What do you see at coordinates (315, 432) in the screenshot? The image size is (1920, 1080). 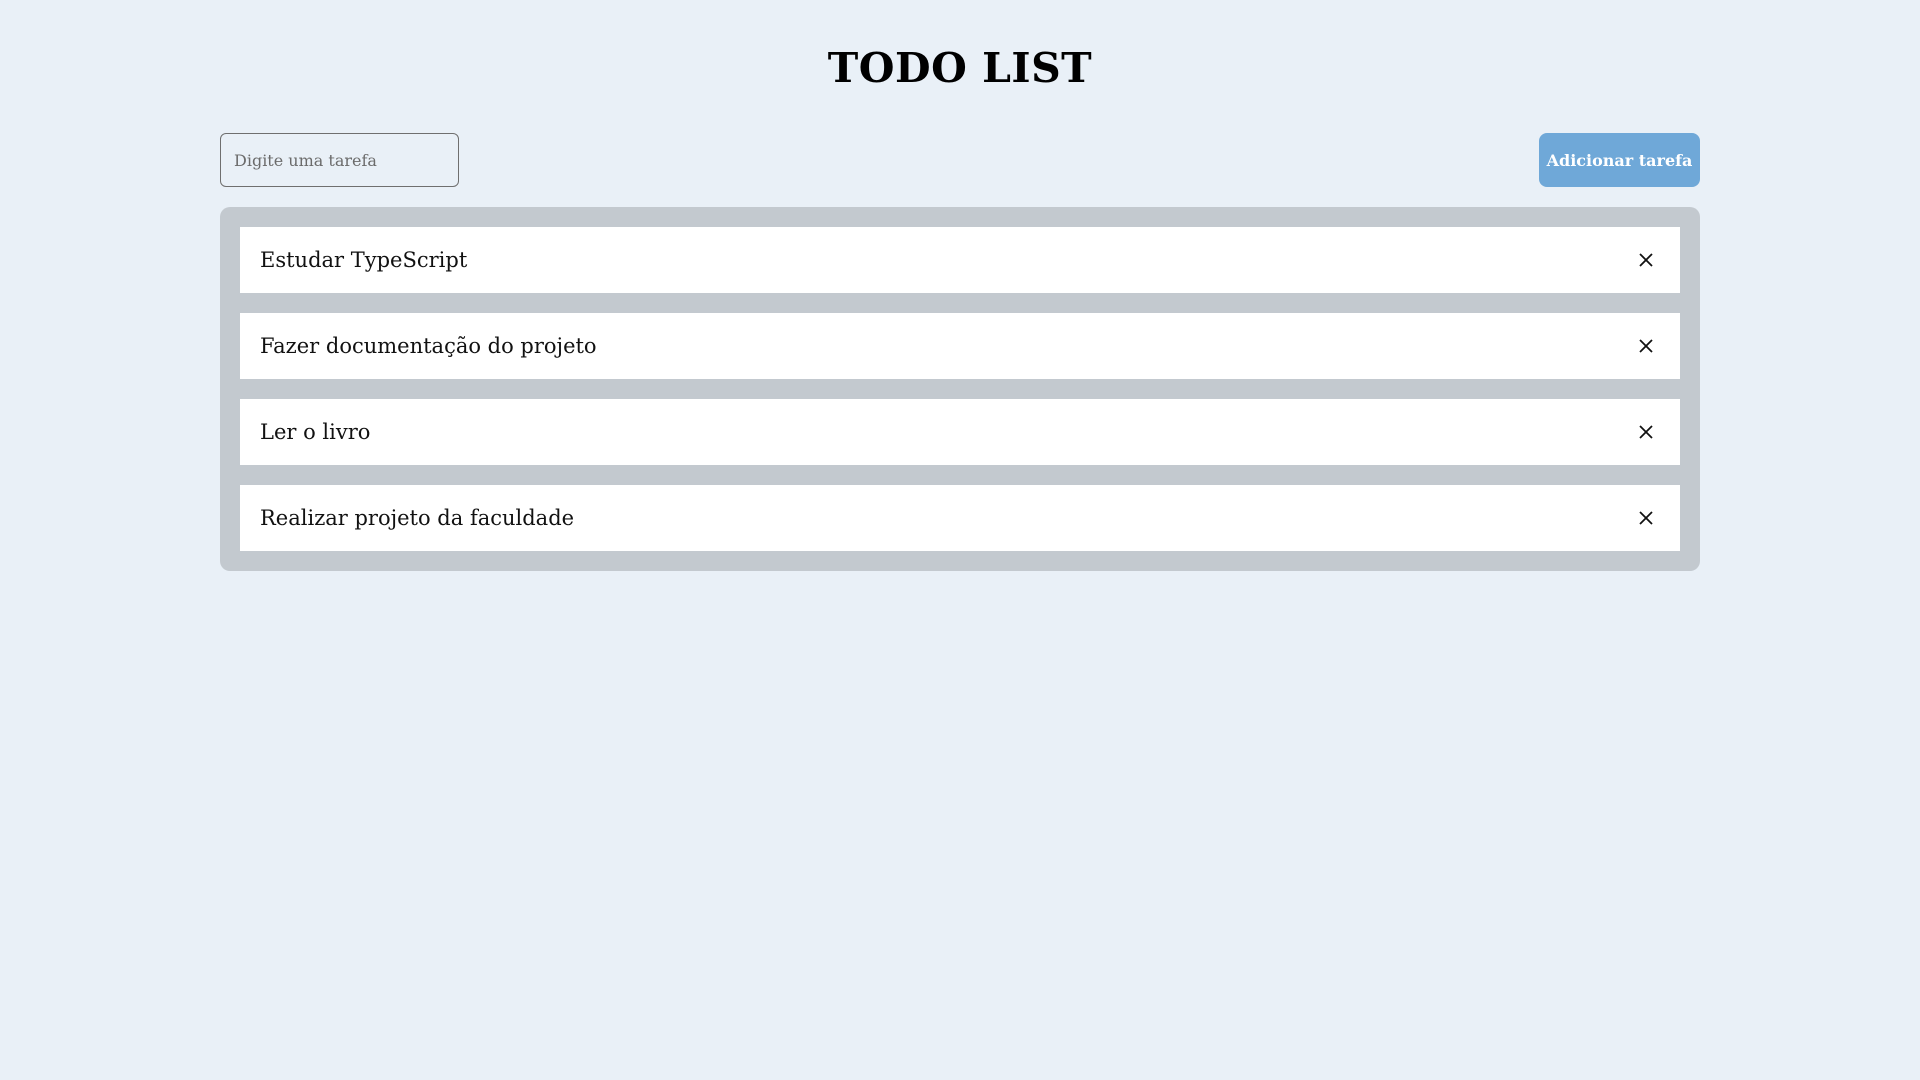 I see `task-text: Ler o livro` at bounding box center [315, 432].